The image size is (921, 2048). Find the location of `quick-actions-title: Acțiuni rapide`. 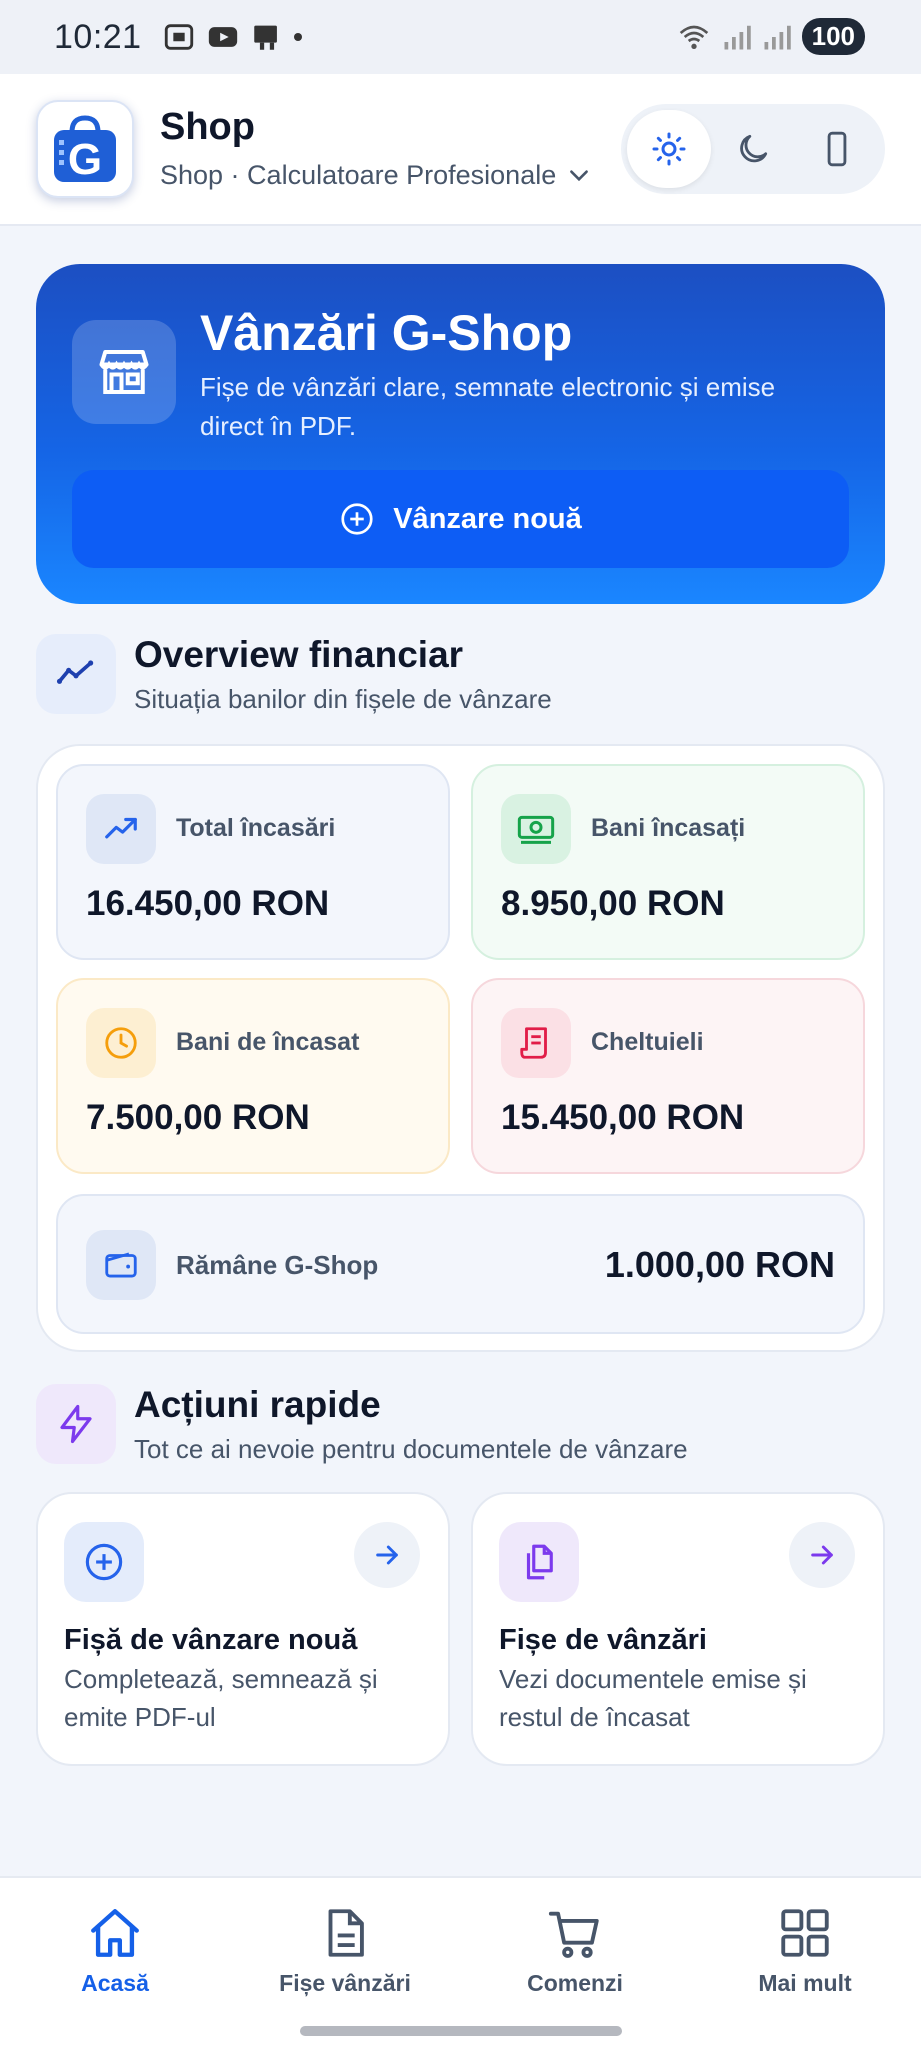

quick-actions-title: Acțiuni rapide is located at coordinates (257, 1404).